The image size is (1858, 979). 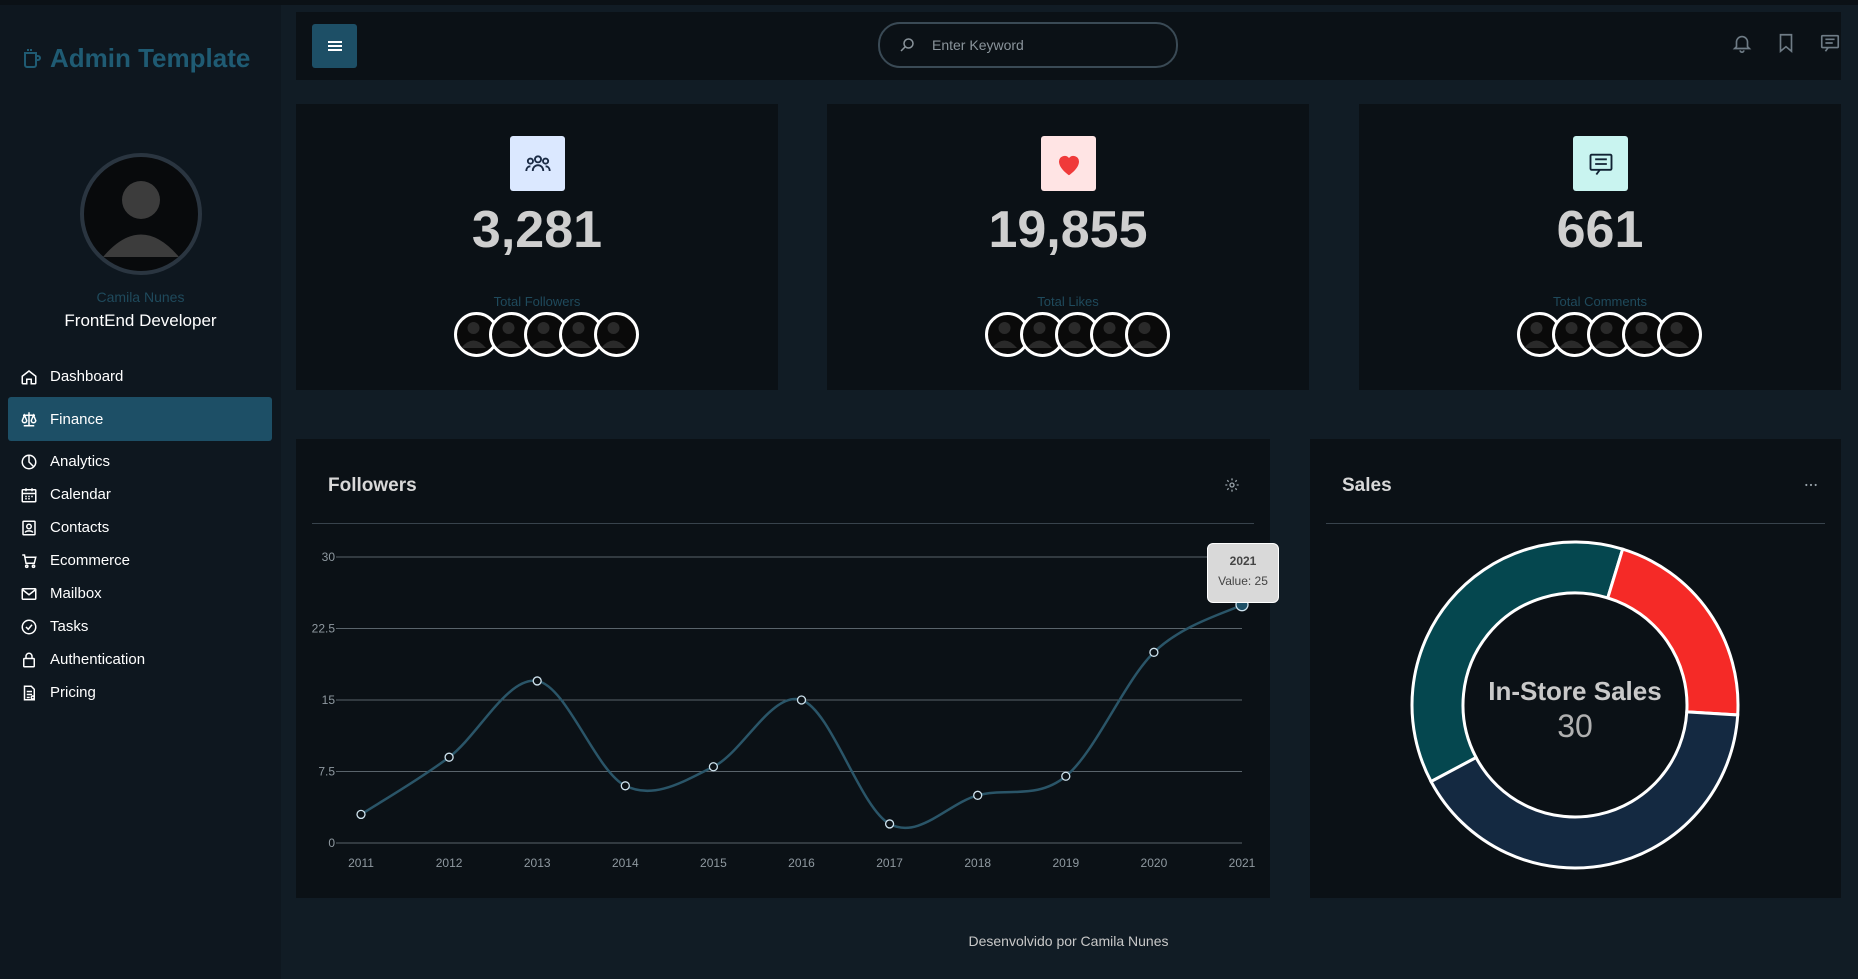 What do you see at coordinates (329, 700) in the screenshot?
I see `y-tick-label: 15` at bounding box center [329, 700].